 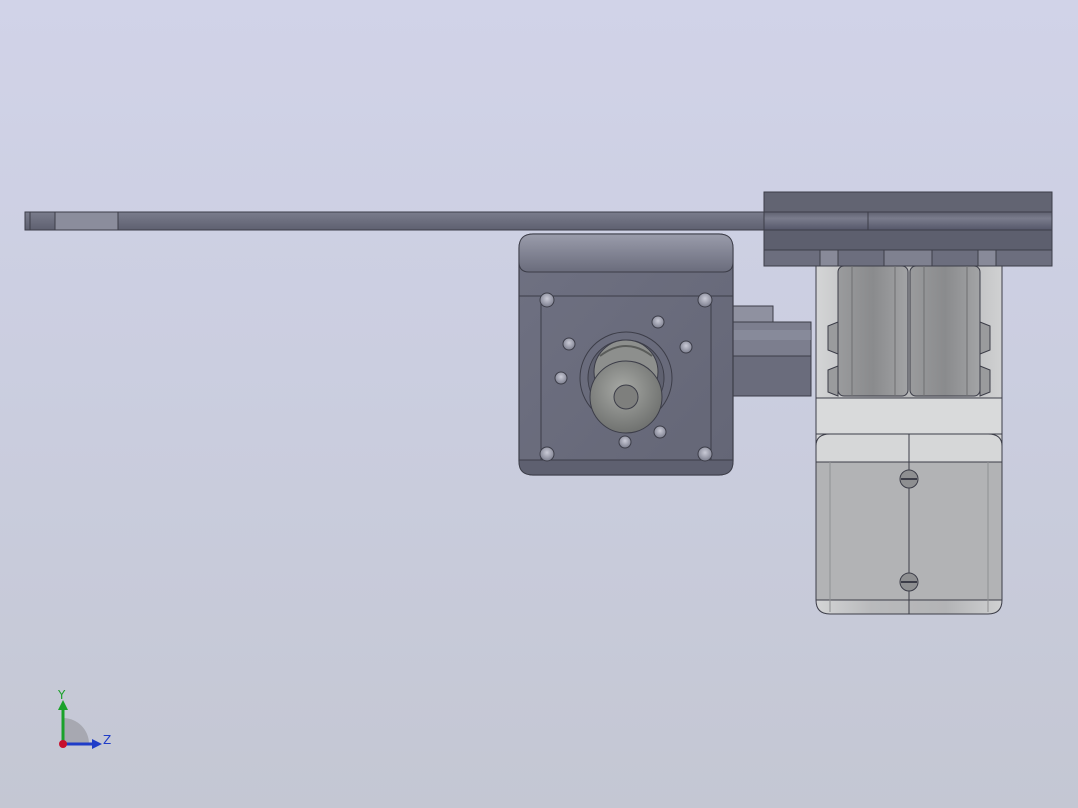 I want to click on triad-y-label: Y, so click(x=61, y=695).